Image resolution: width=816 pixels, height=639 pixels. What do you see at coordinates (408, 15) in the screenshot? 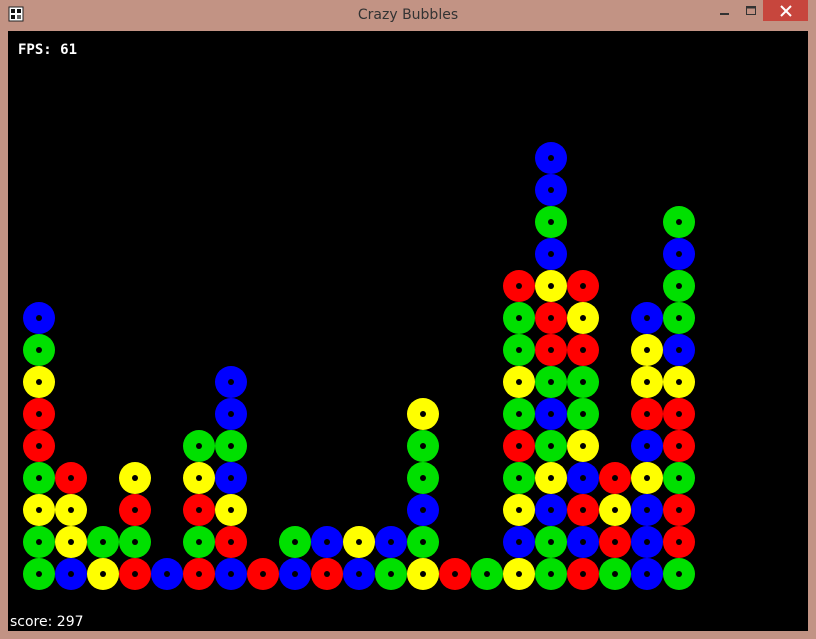
I see `title-bar: Crazy Bubbles` at bounding box center [408, 15].